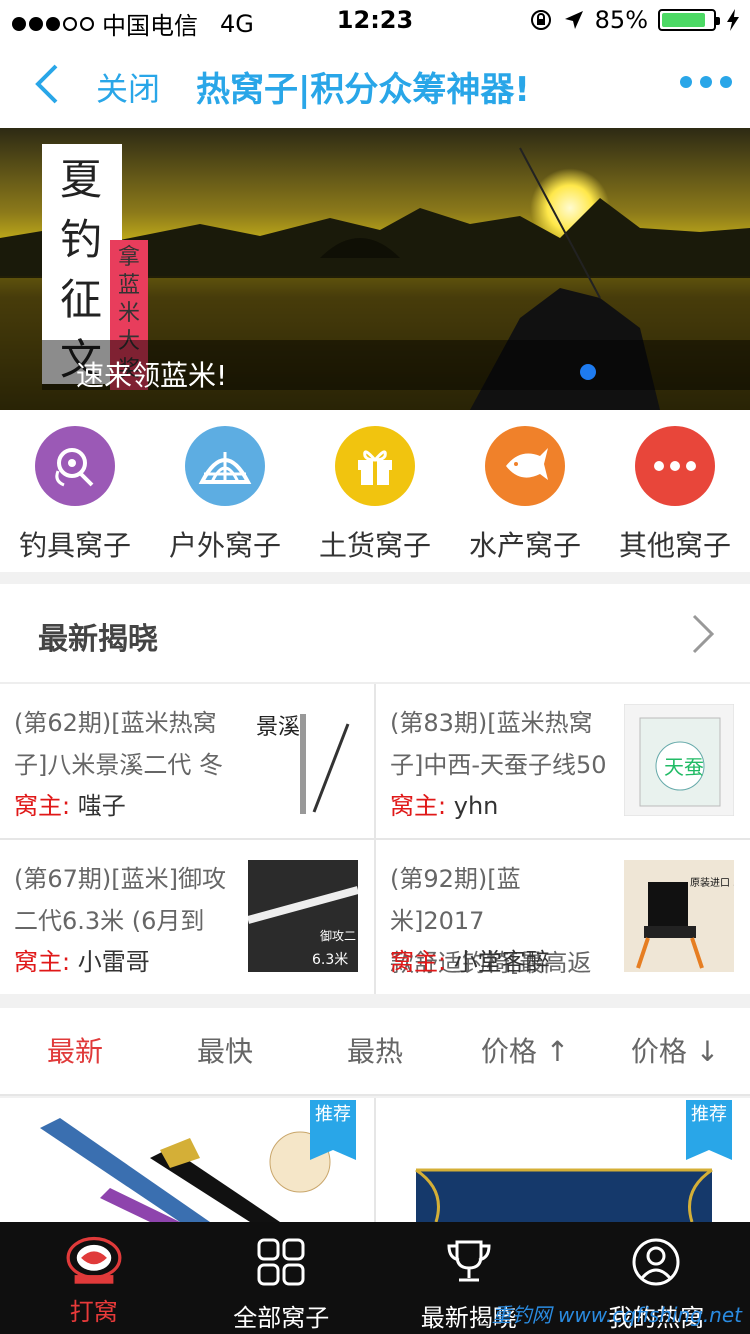  I want to click on poster-char-1: 夏, so click(80, 179).